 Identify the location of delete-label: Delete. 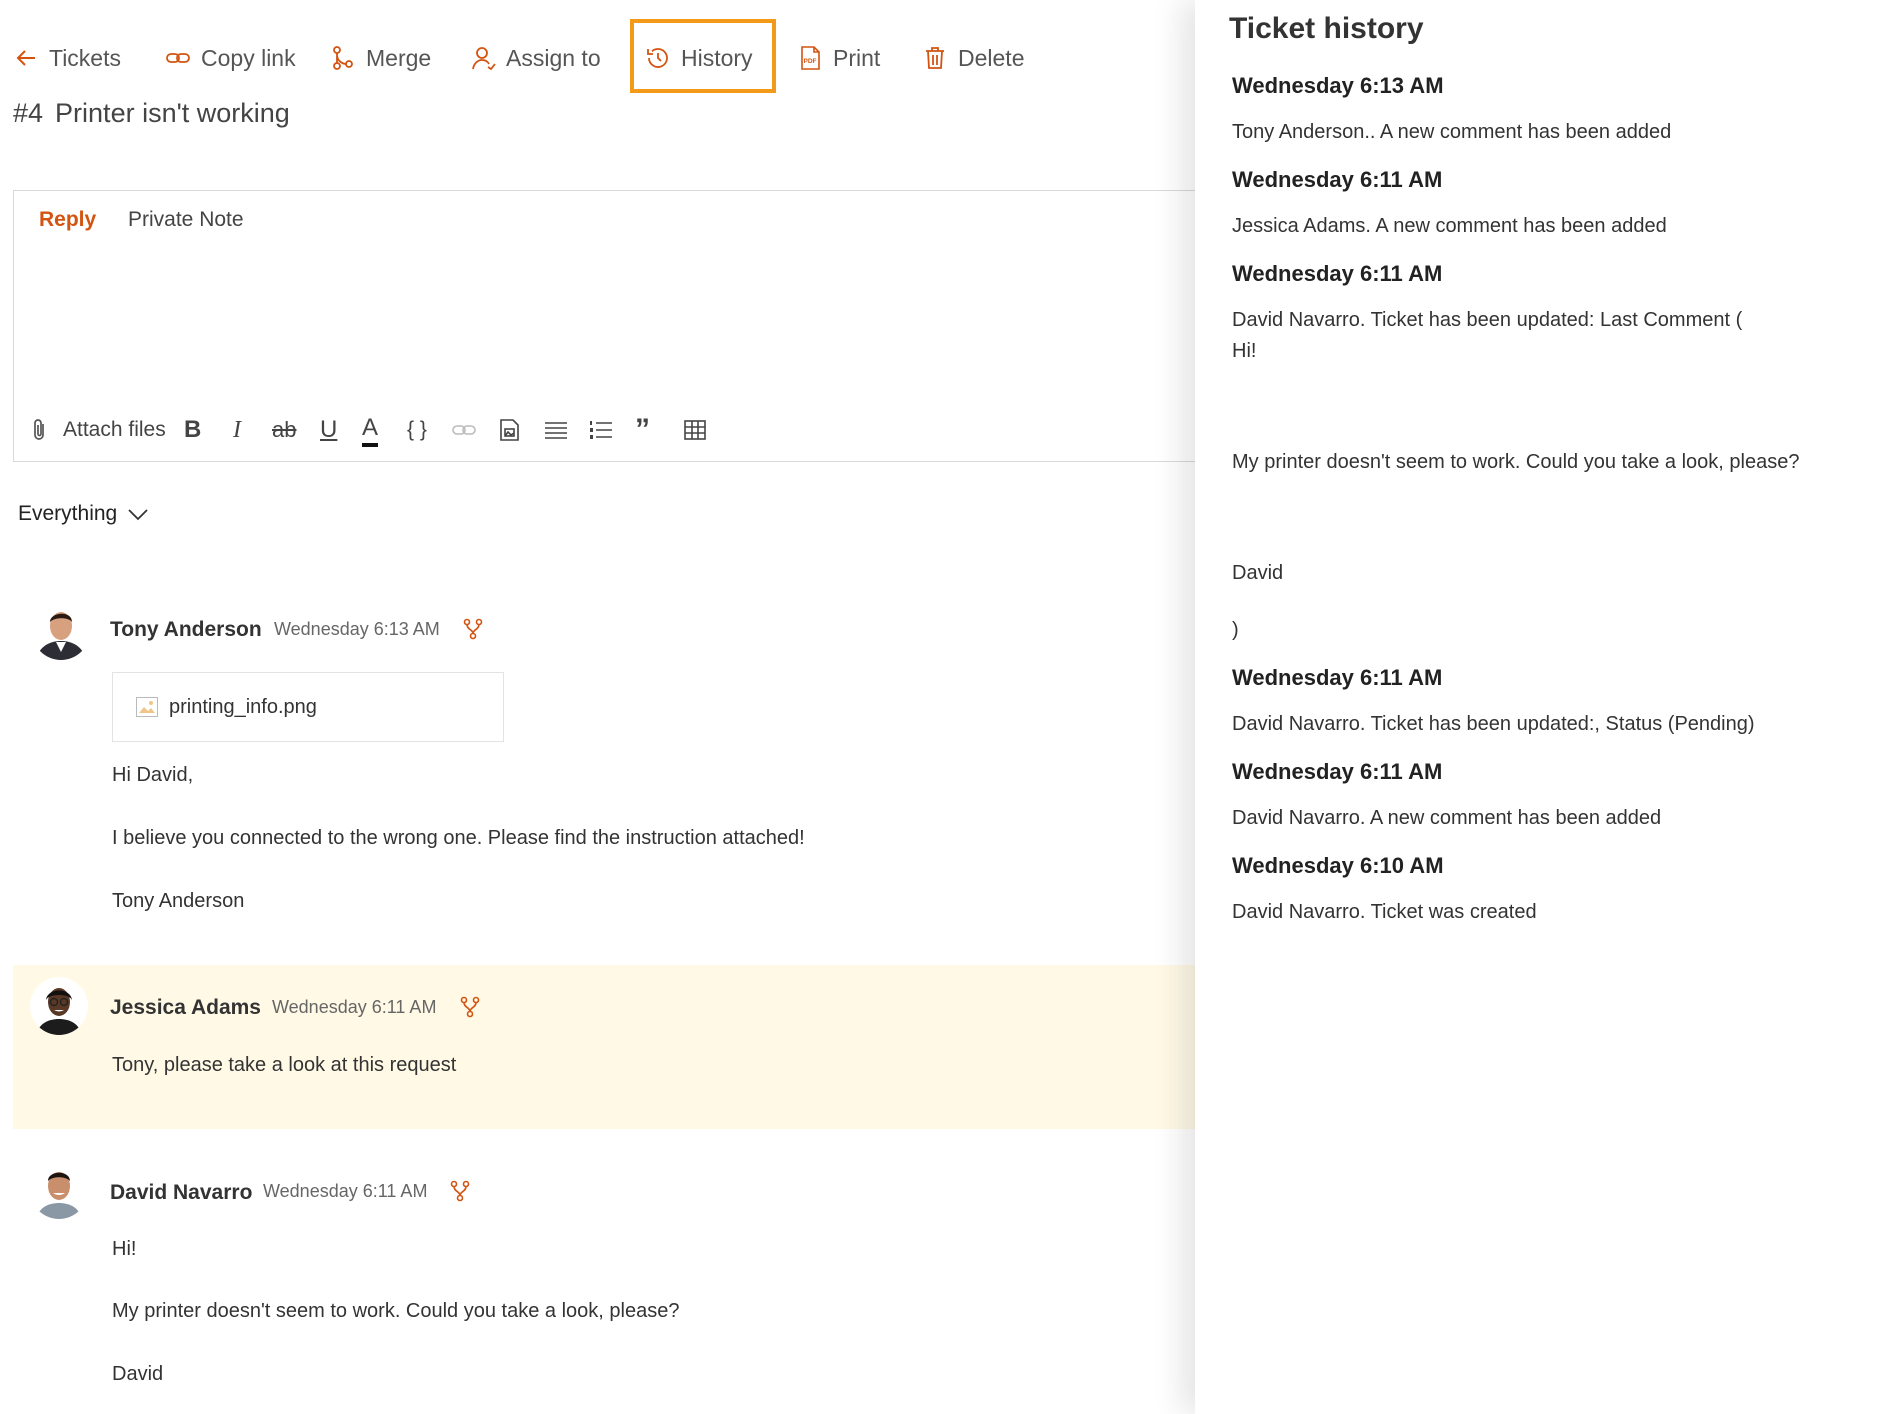
(991, 57).